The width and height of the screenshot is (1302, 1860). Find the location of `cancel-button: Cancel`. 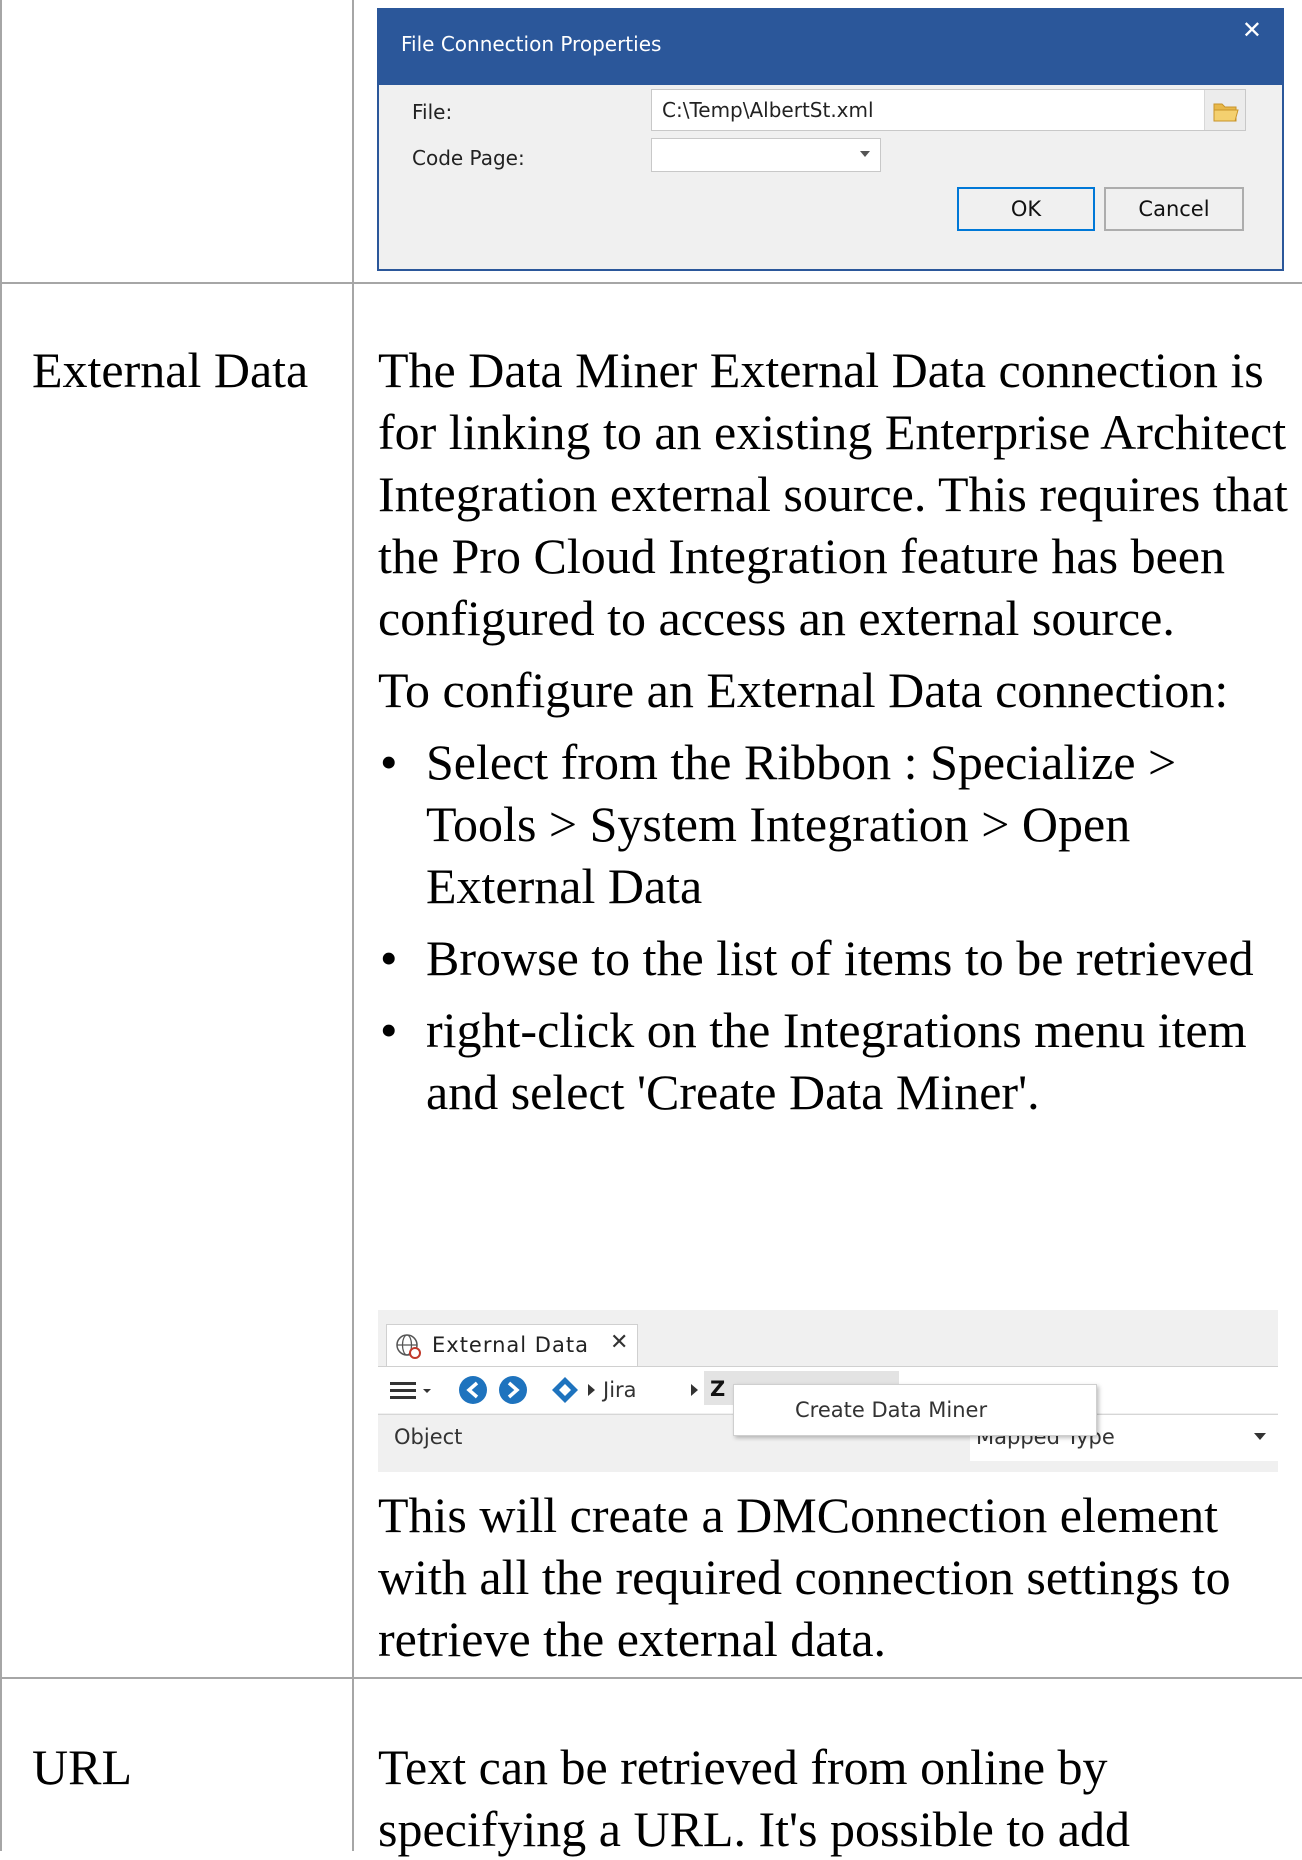

cancel-button: Cancel is located at coordinates (1174, 209).